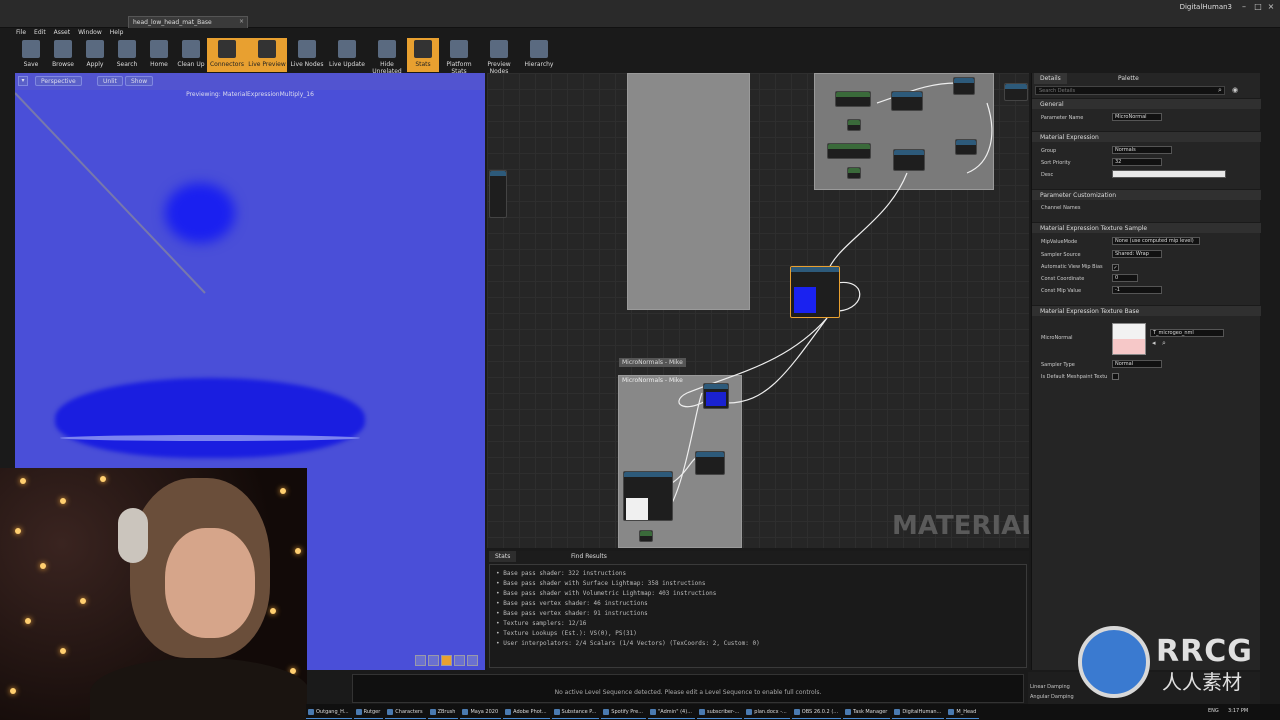  I want to click on sampler-source-combo: Shared: Wrap, so click(1137, 254).